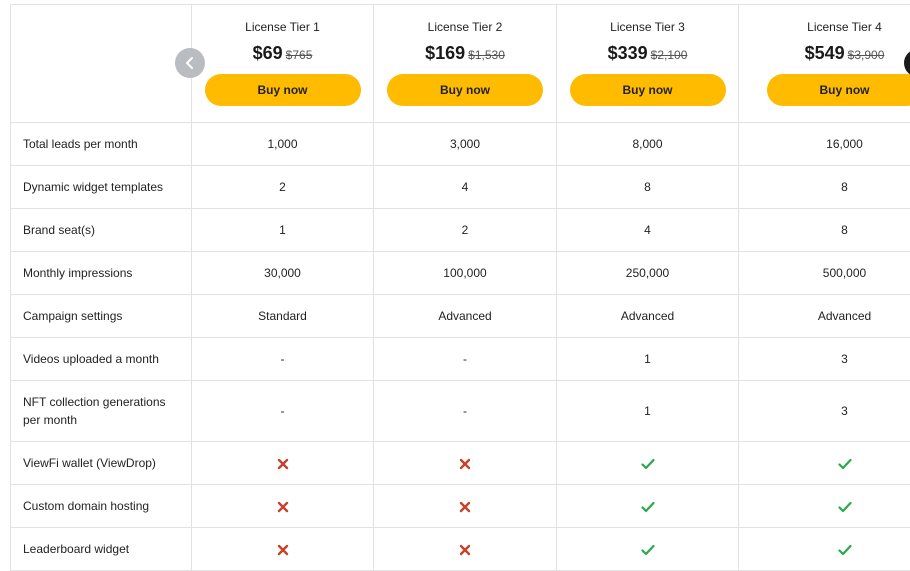 The width and height of the screenshot is (910, 571). I want to click on tier-3-header: License Tier 3 $339$2,100 Buy now, so click(648, 64).